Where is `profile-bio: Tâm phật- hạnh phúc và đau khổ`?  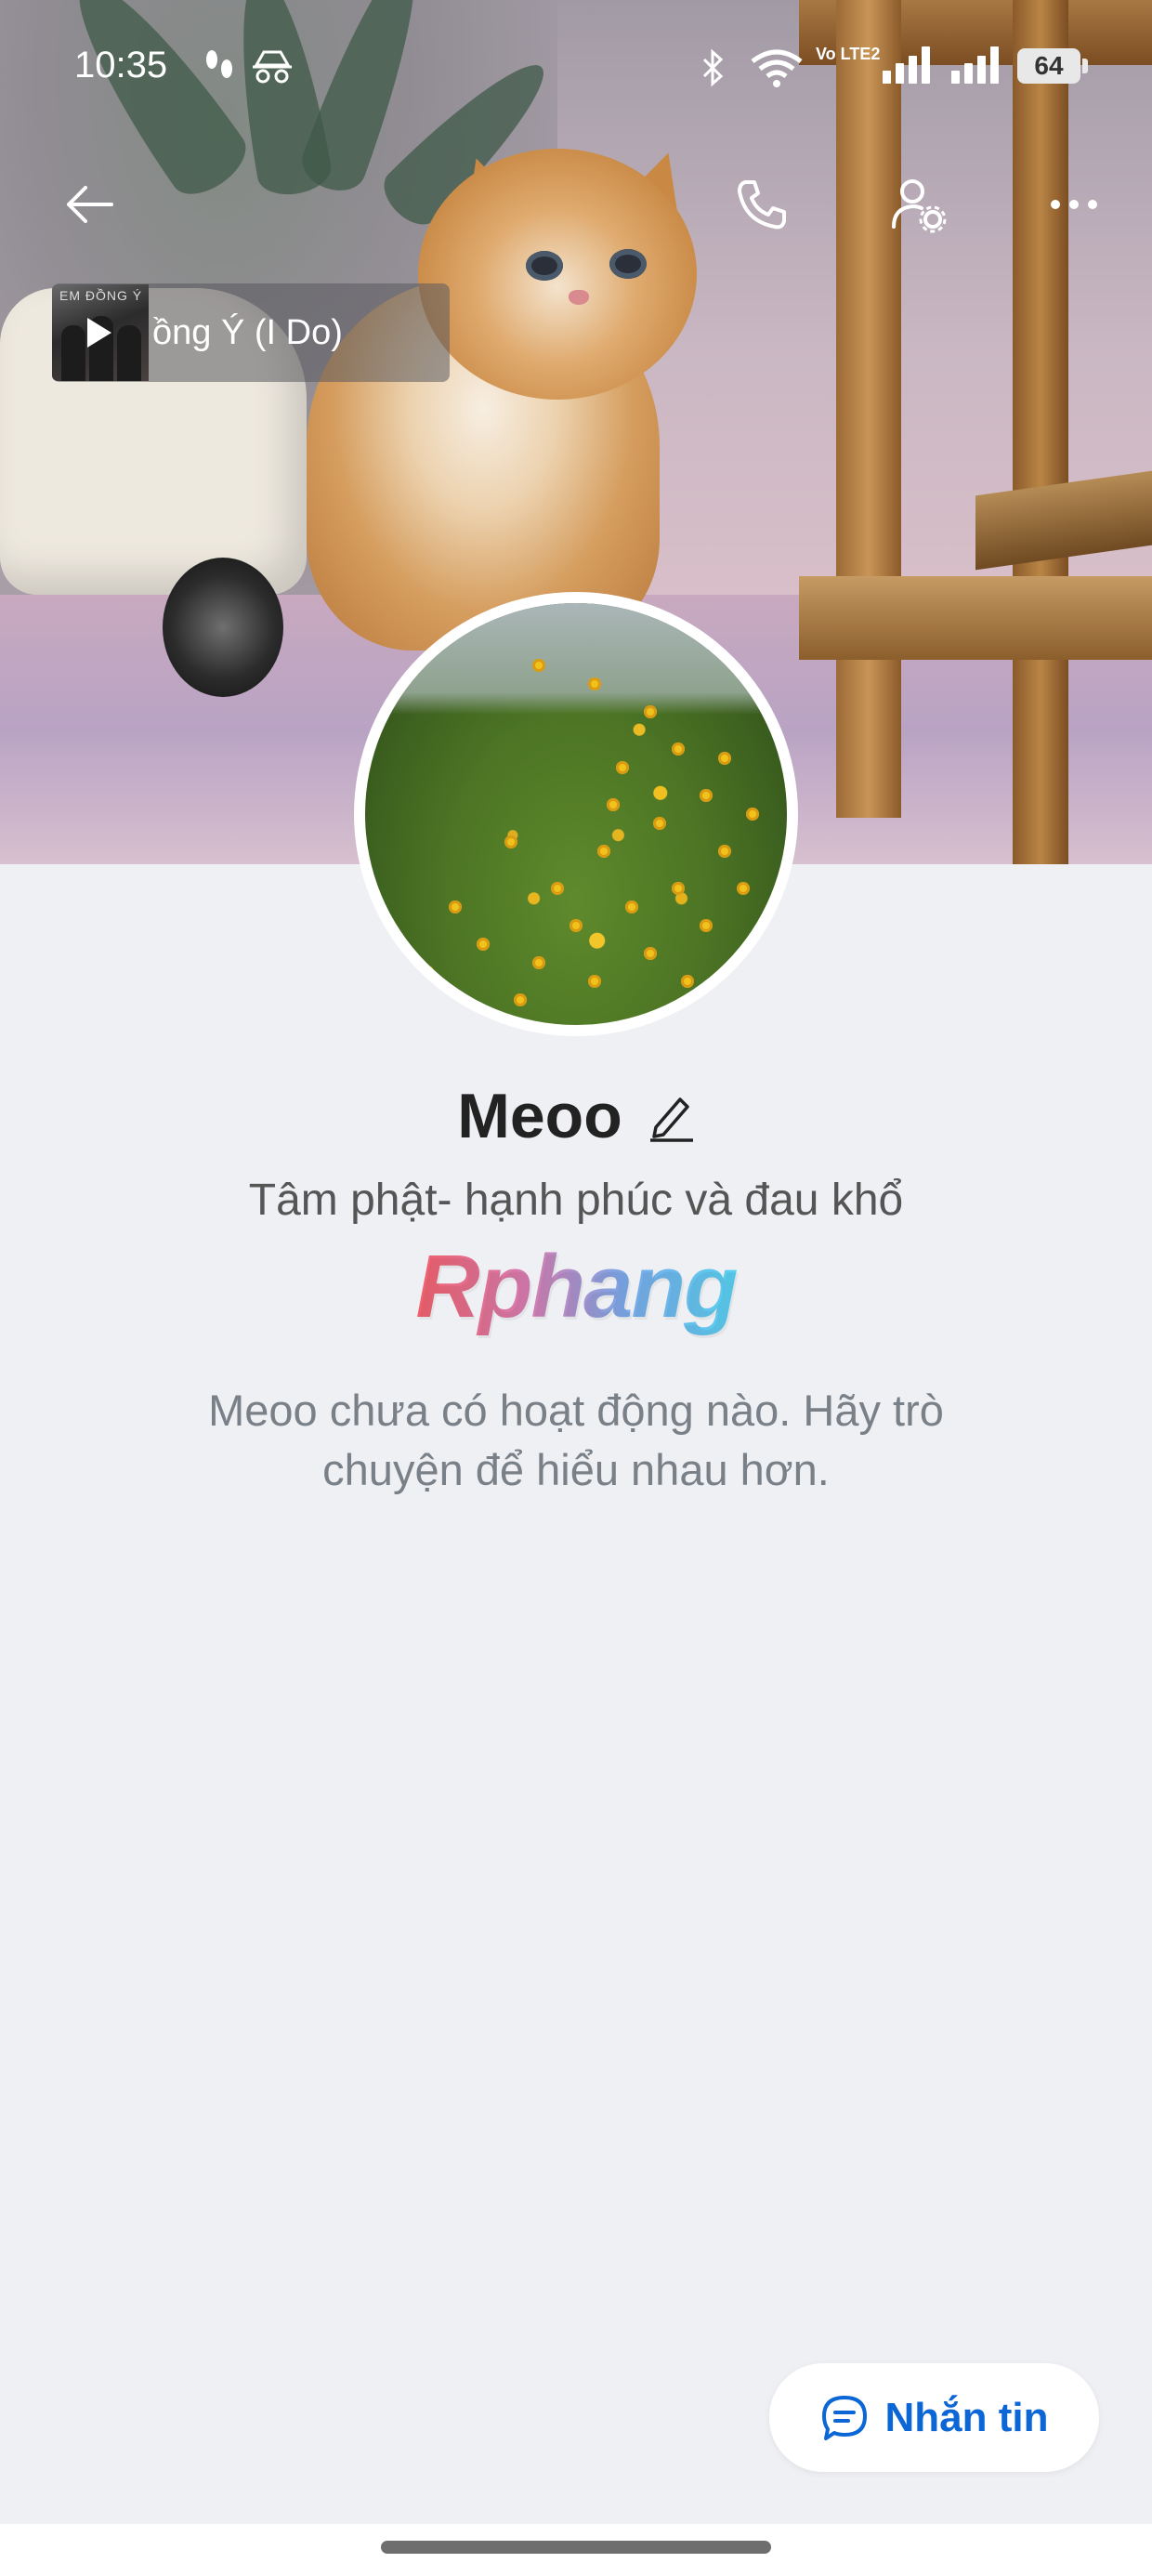 profile-bio: Tâm phật- hạnh phúc và đau khổ is located at coordinates (576, 1200).